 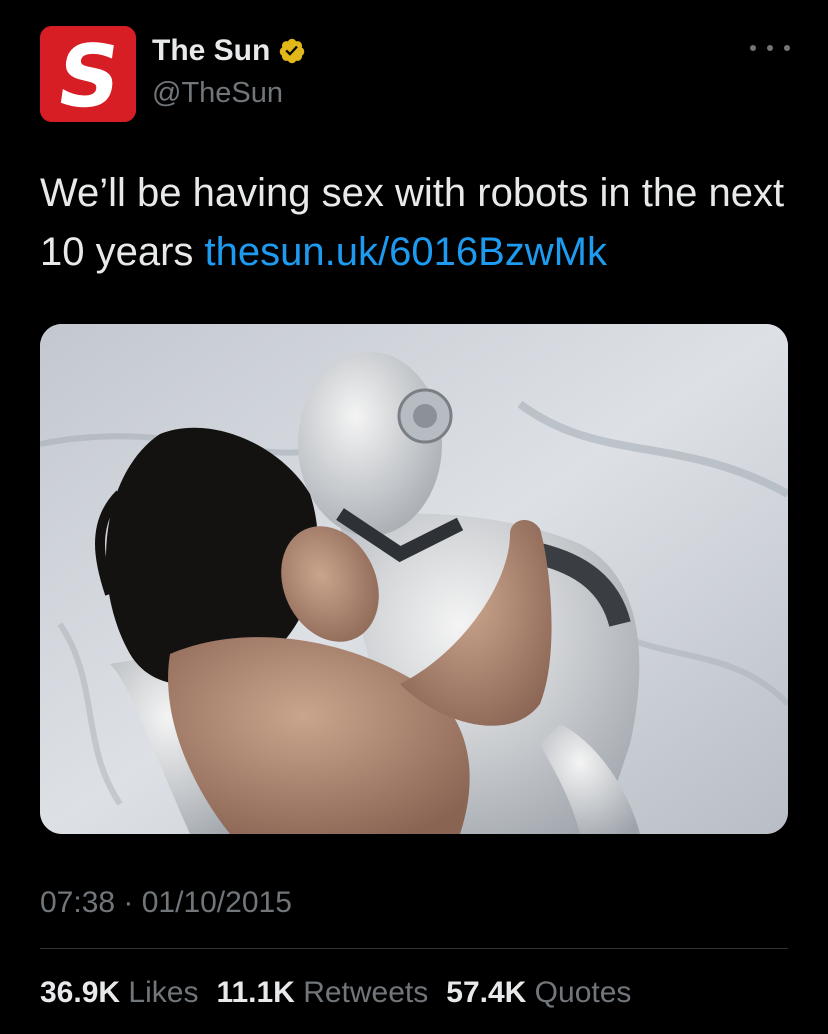 What do you see at coordinates (80, 992) in the screenshot?
I see `likes-count: 36.9K` at bounding box center [80, 992].